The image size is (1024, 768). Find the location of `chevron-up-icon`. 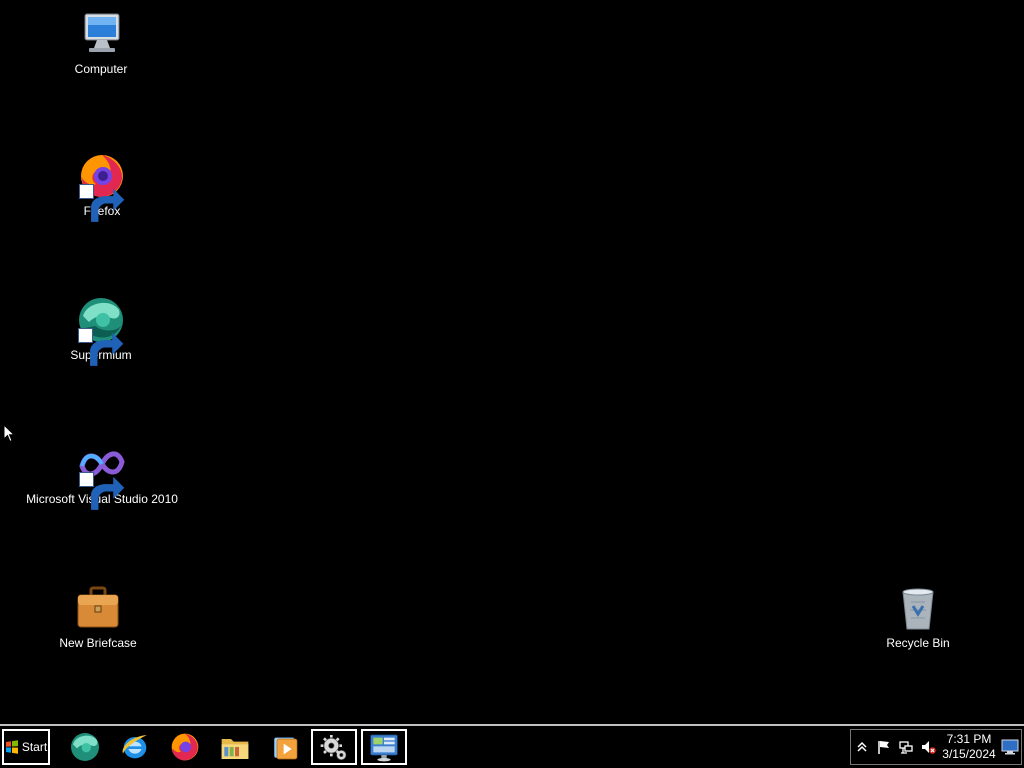

chevron-up-icon is located at coordinates (862, 746).